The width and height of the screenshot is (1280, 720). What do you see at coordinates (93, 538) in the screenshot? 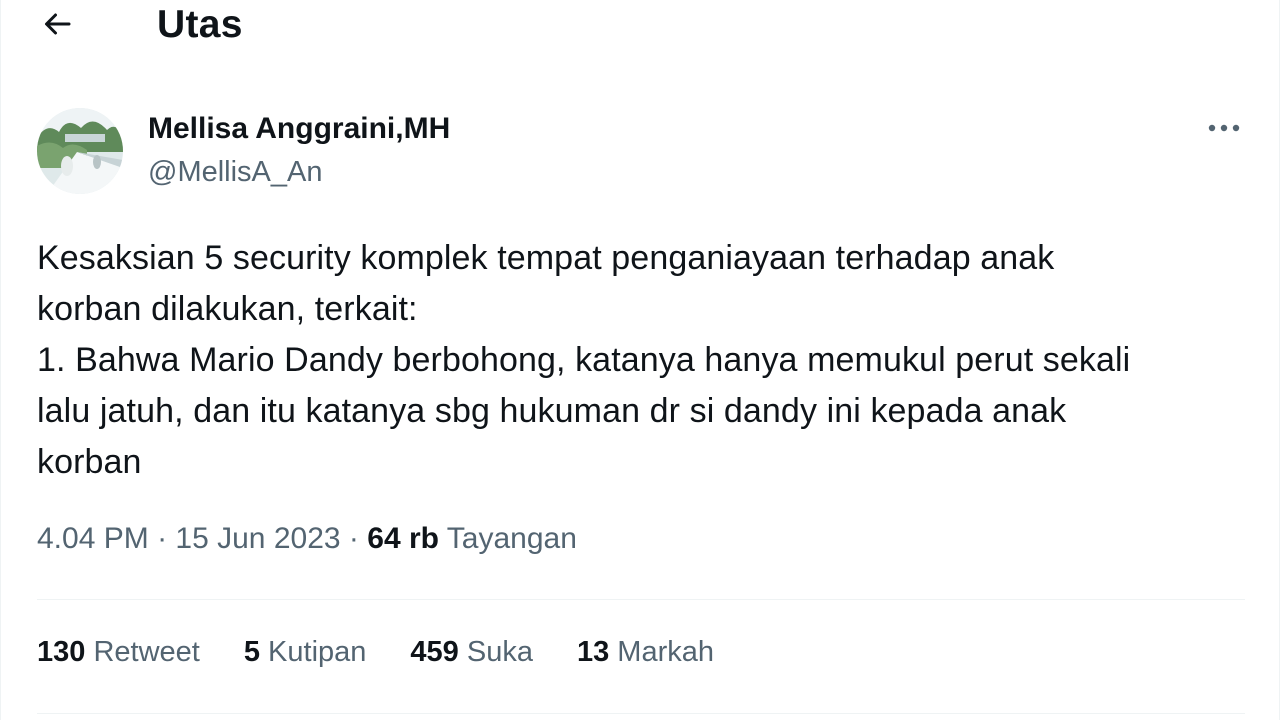
I see `tweet-time: 4.04 PM` at bounding box center [93, 538].